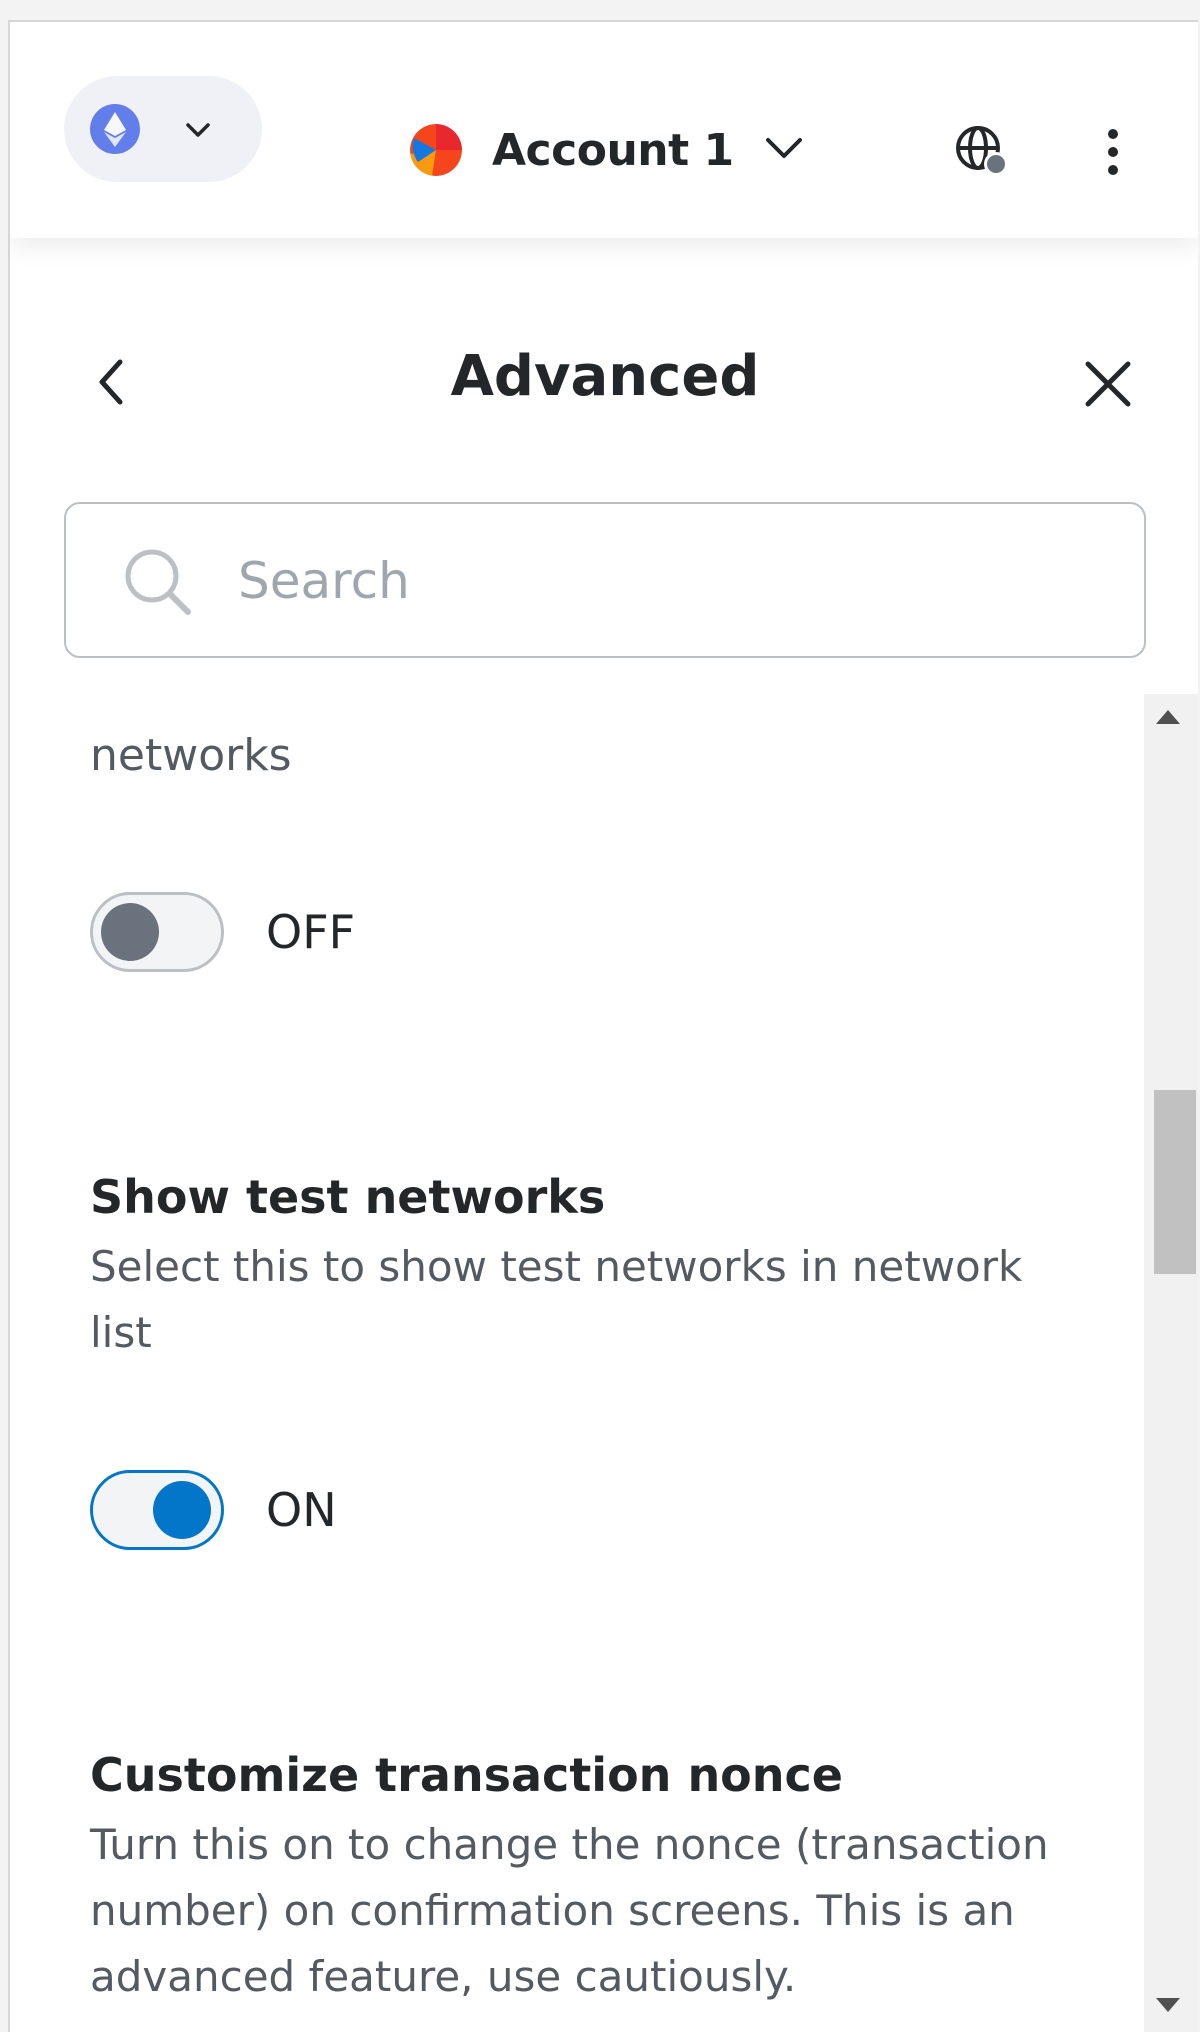  I want to click on scrollbar, so click(1171, 1363).